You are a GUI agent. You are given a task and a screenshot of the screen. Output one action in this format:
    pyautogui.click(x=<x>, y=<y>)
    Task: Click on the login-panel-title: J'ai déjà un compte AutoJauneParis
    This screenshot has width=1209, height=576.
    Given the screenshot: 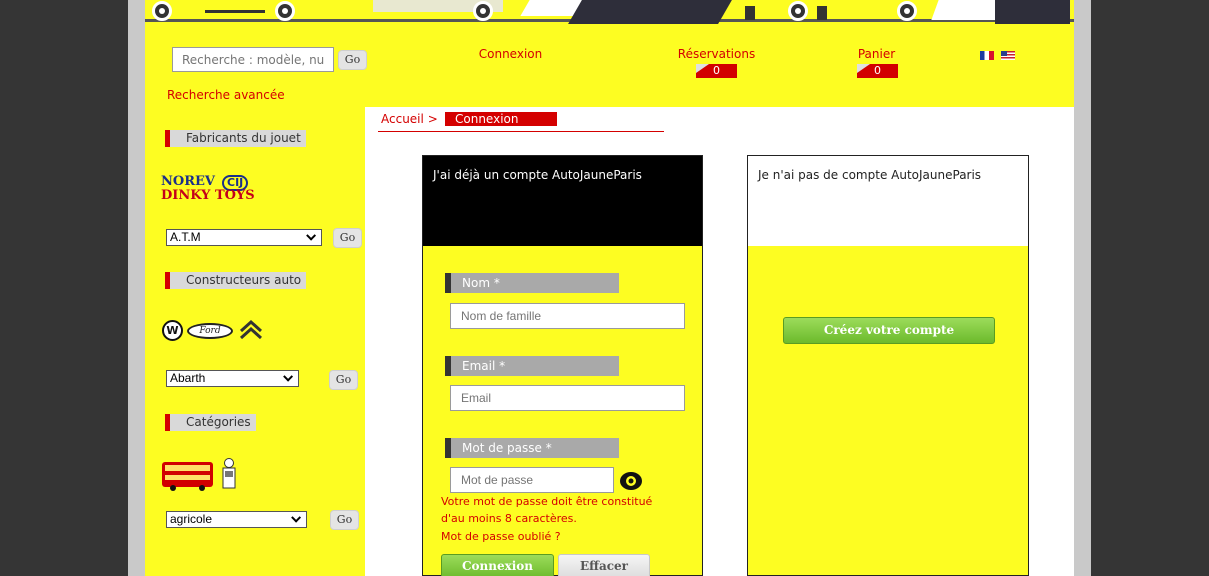 What is the action you would take?
    pyautogui.click(x=562, y=201)
    